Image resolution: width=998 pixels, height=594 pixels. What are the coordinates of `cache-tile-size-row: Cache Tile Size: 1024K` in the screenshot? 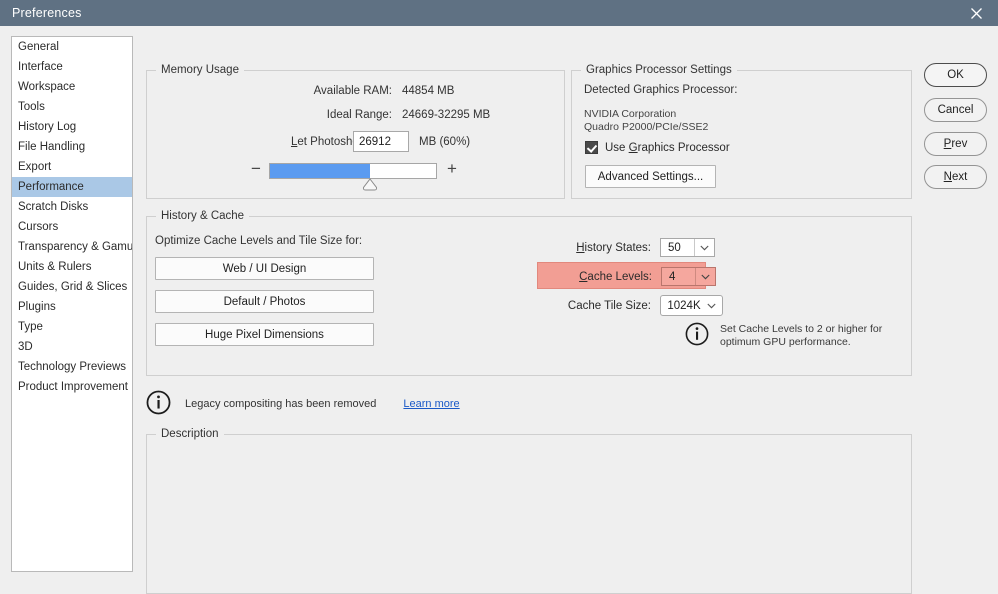 It's located at (631, 305).